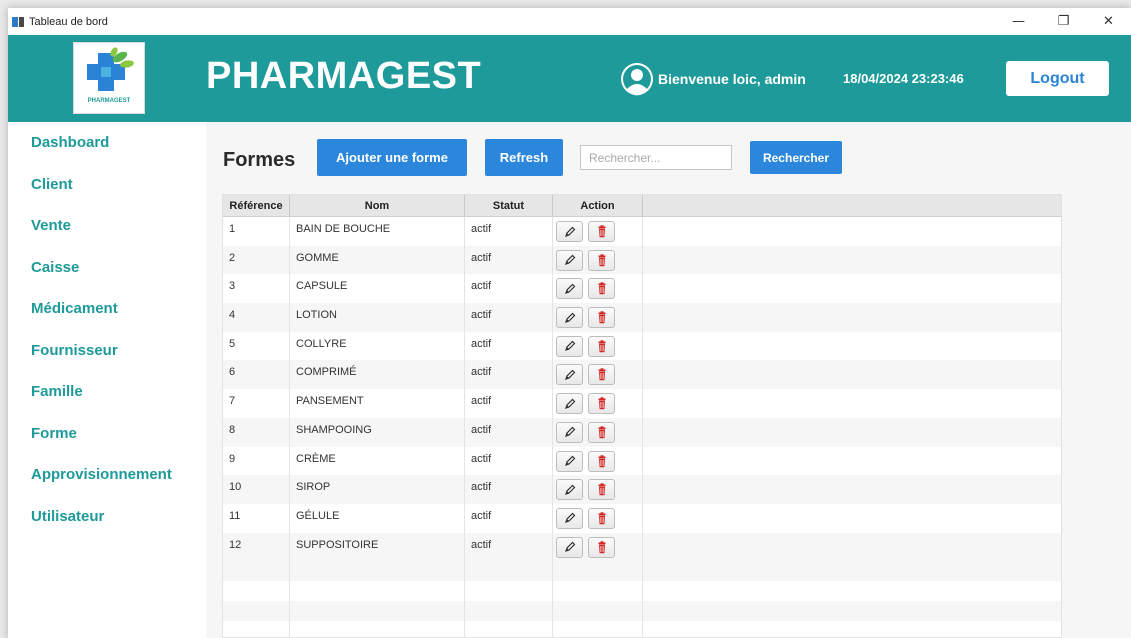  What do you see at coordinates (1018, 21) in the screenshot?
I see `minimize-button: —` at bounding box center [1018, 21].